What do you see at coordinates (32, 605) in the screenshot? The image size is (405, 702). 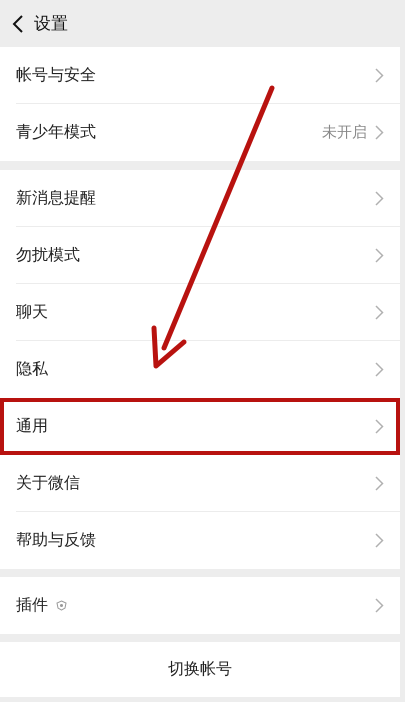 I see `row-label: 插件` at bounding box center [32, 605].